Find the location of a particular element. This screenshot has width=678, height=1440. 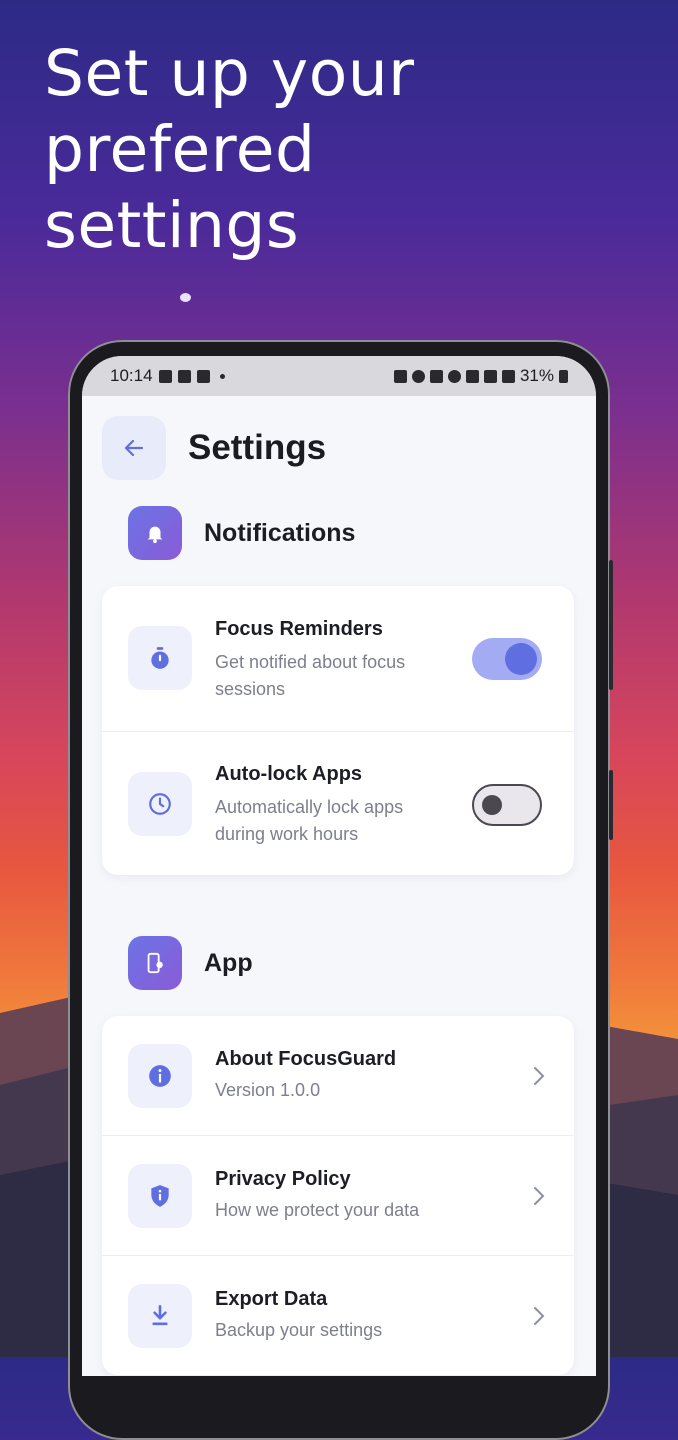

row-subtitle: Get notified about focus sessions is located at coordinates (310, 676).